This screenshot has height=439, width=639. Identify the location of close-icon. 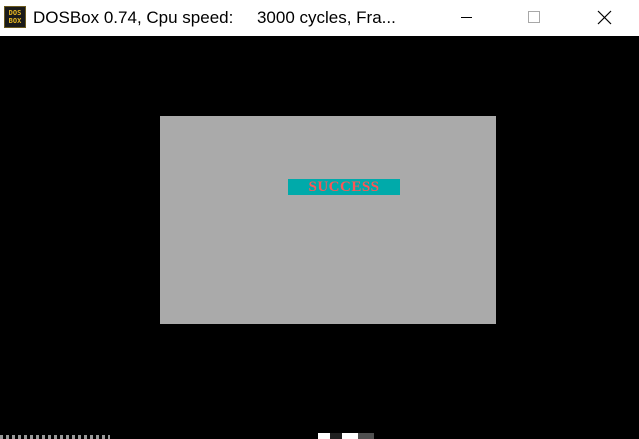
(604, 17).